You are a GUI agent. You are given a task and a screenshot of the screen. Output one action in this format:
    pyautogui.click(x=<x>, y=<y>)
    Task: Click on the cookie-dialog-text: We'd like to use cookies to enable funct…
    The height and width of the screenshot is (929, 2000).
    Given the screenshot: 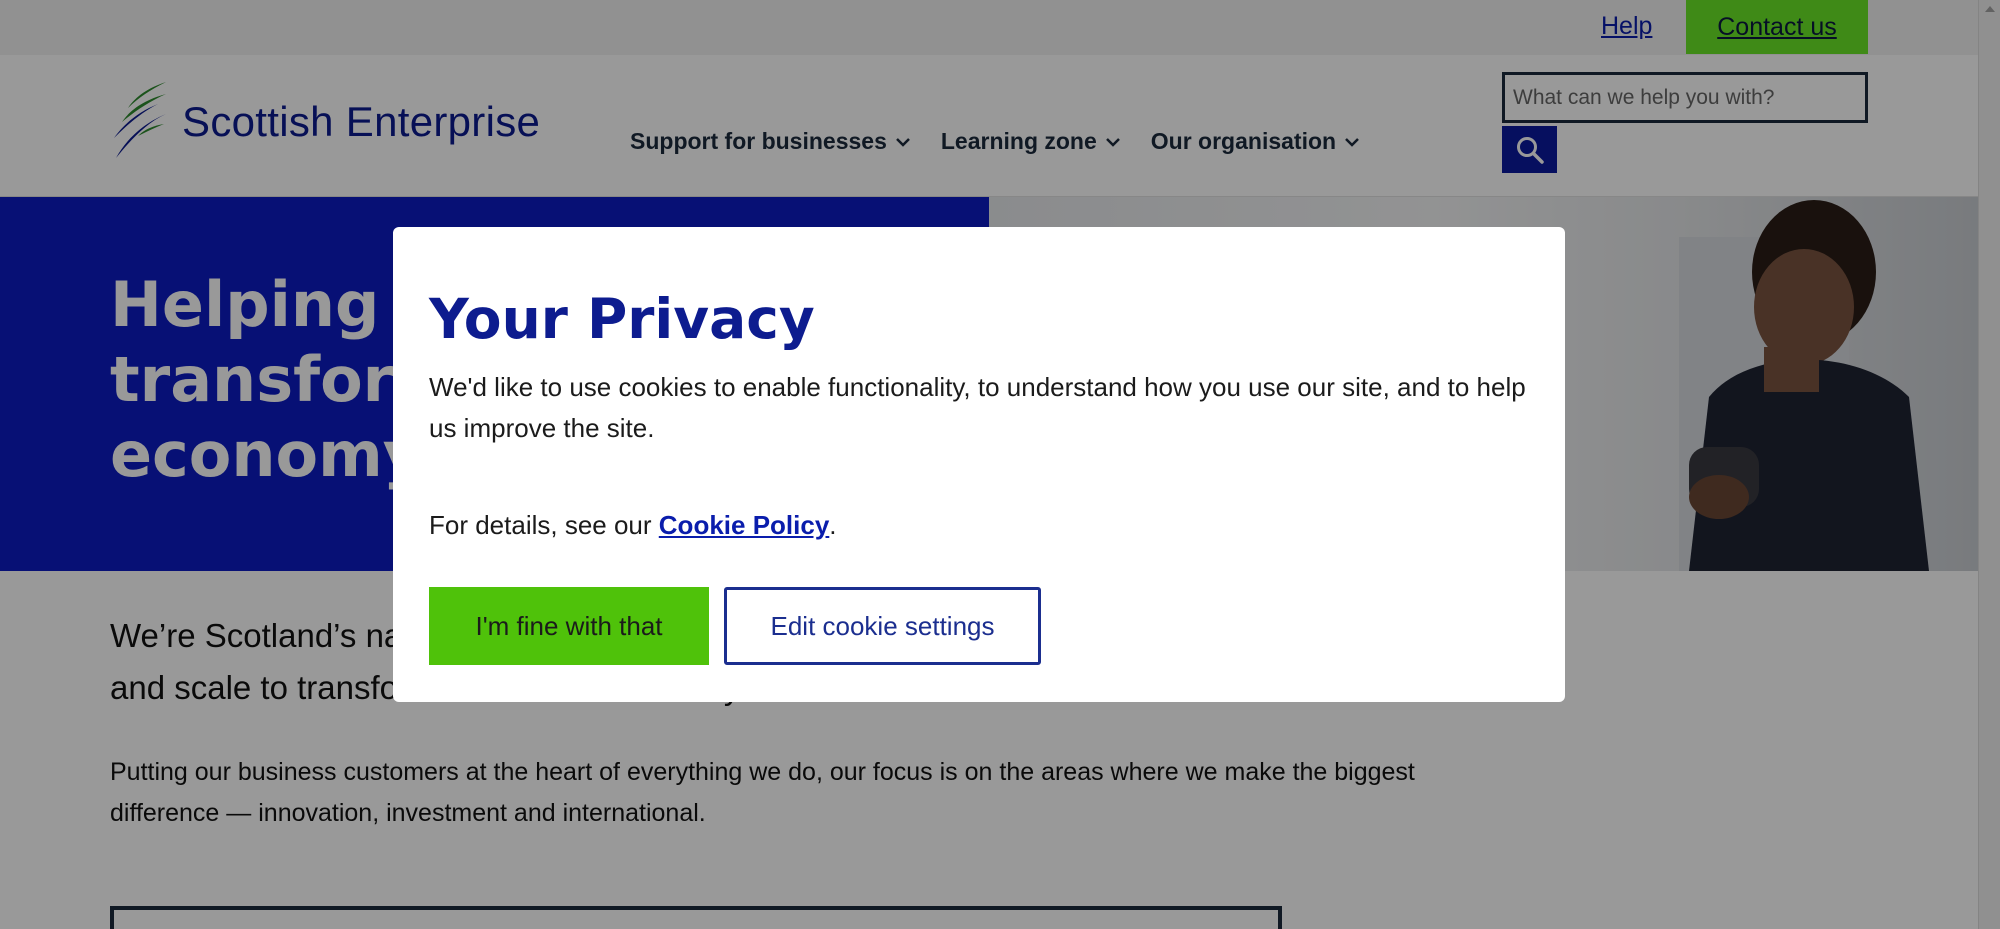 What is the action you would take?
    pyautogui.click(x=977, y=407)
    